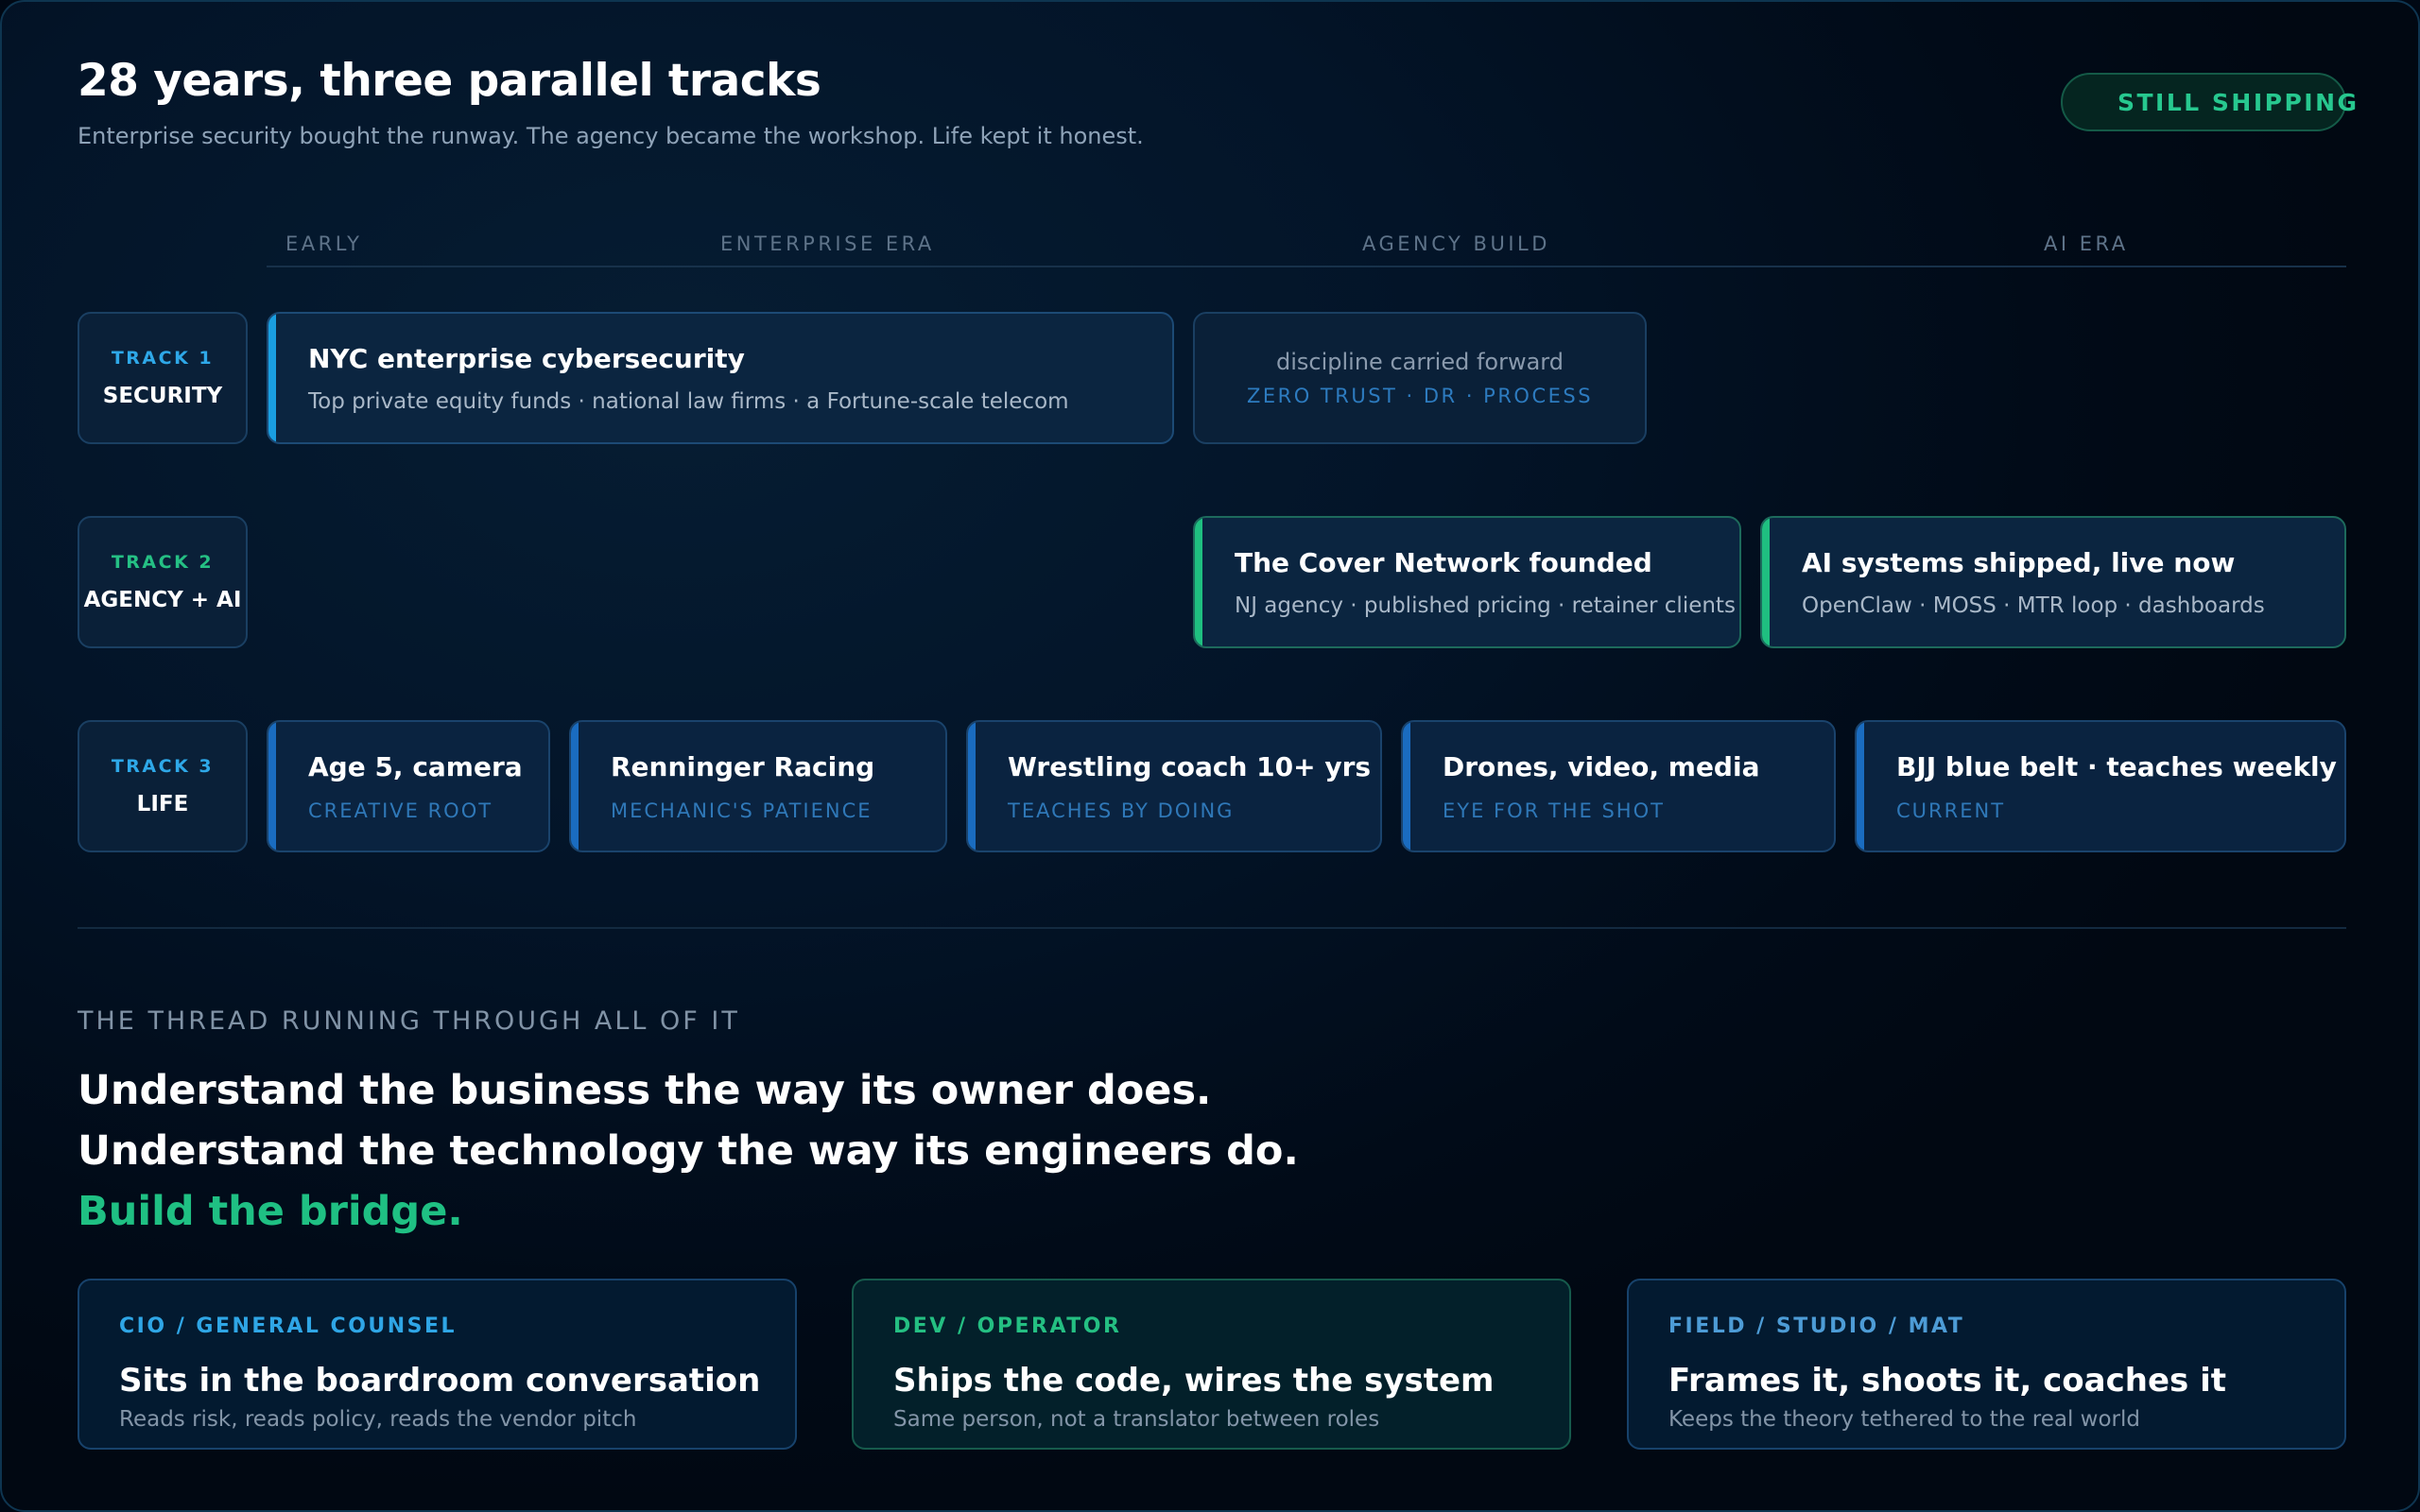  What do you see at coordinates (1947, 1381) in the screenshot?
I see `role-title: Frames it, shoots it, coaches it` at bounding box center [1947, 1381].